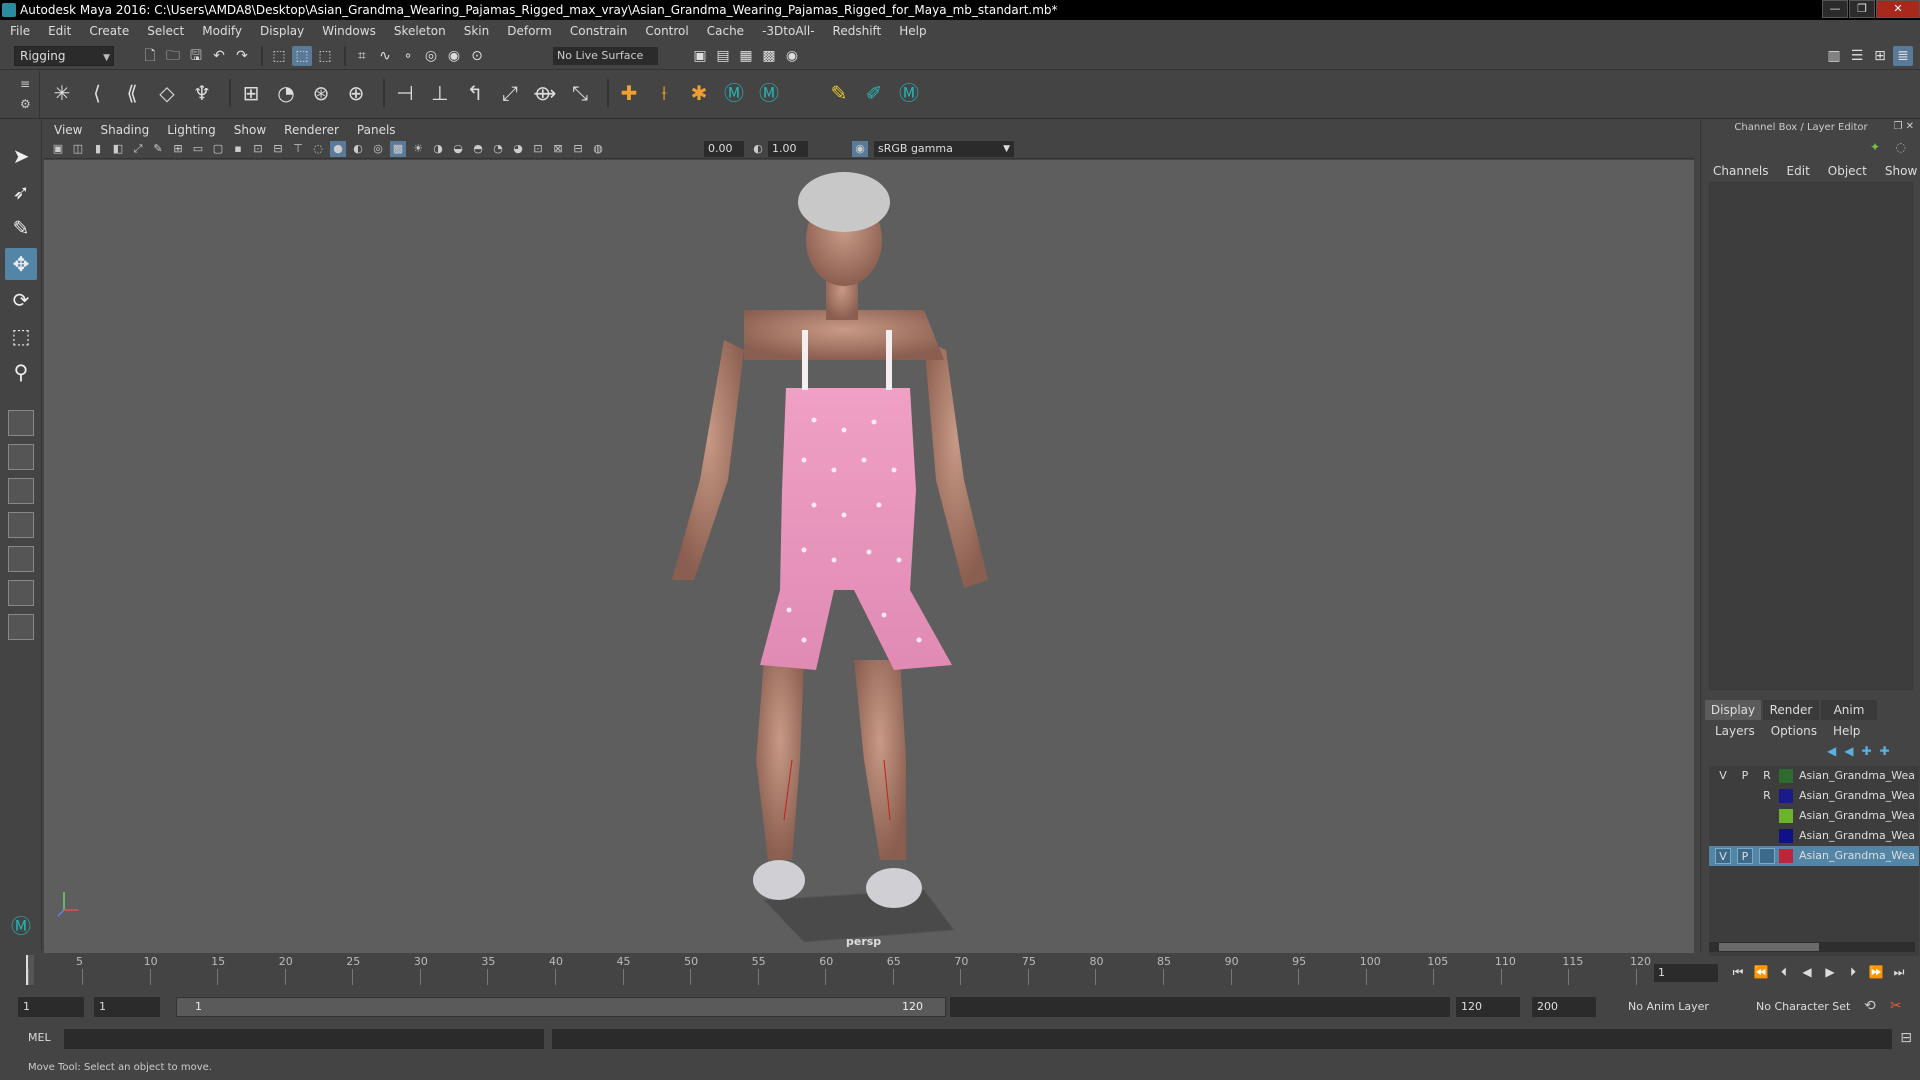 This screenshot has height=1080, width=1920. I want to click on go-to-end-icon: ⏭, so click(1899, 972).